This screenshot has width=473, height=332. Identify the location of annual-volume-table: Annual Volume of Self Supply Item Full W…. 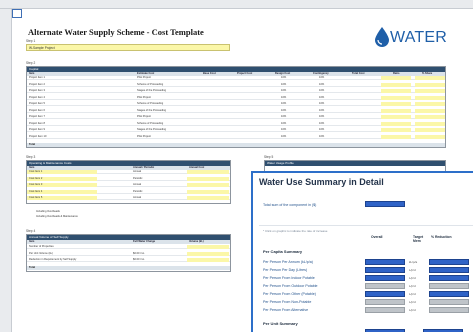
(128, 253).